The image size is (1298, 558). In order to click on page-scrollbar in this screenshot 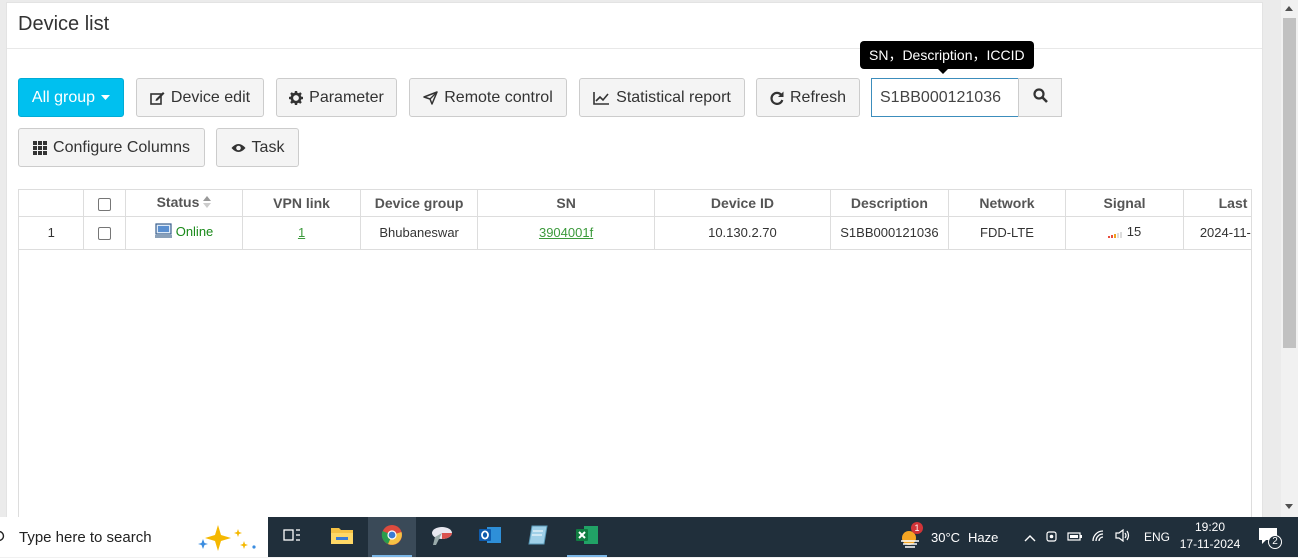, I will do `click(1289, 258)`.